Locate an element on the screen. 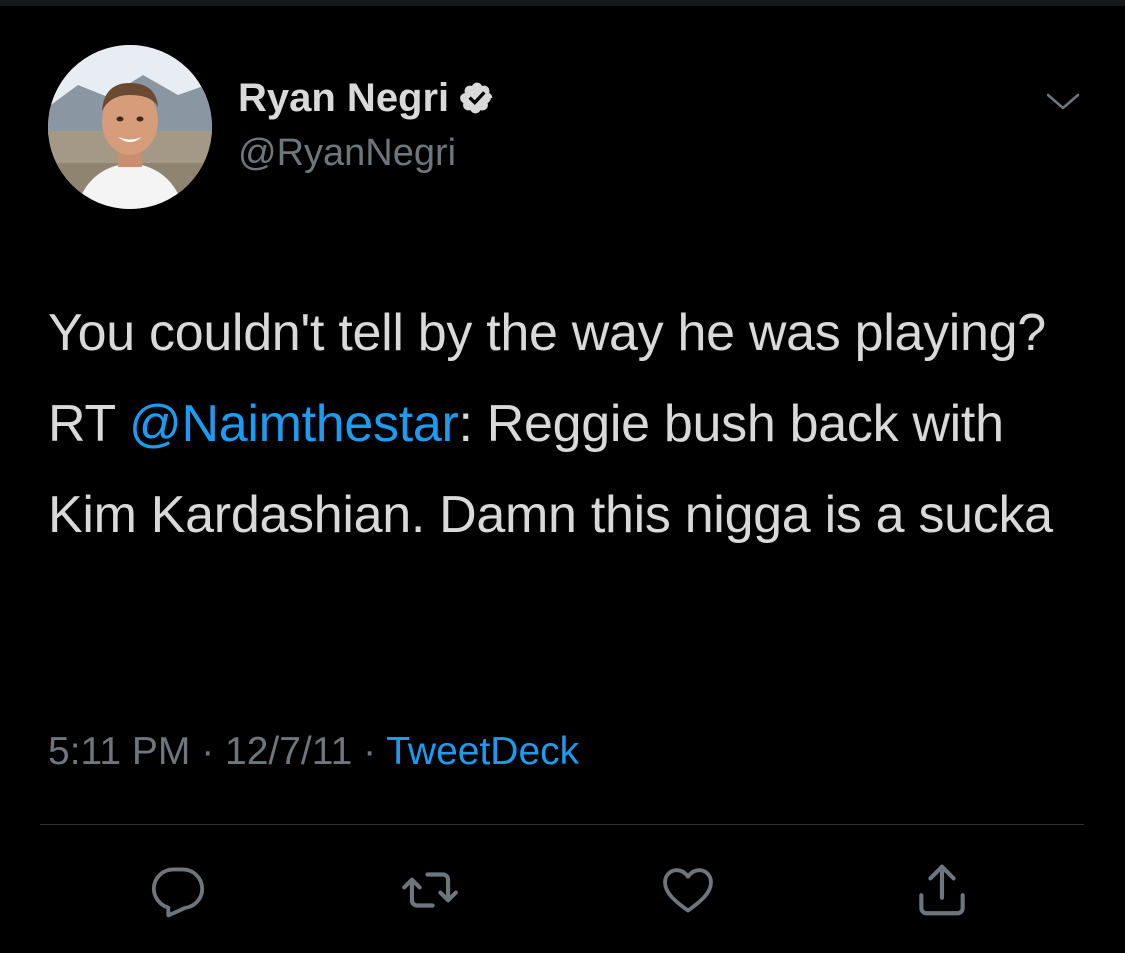  retweet-icon is located at coordinates (430, 890).